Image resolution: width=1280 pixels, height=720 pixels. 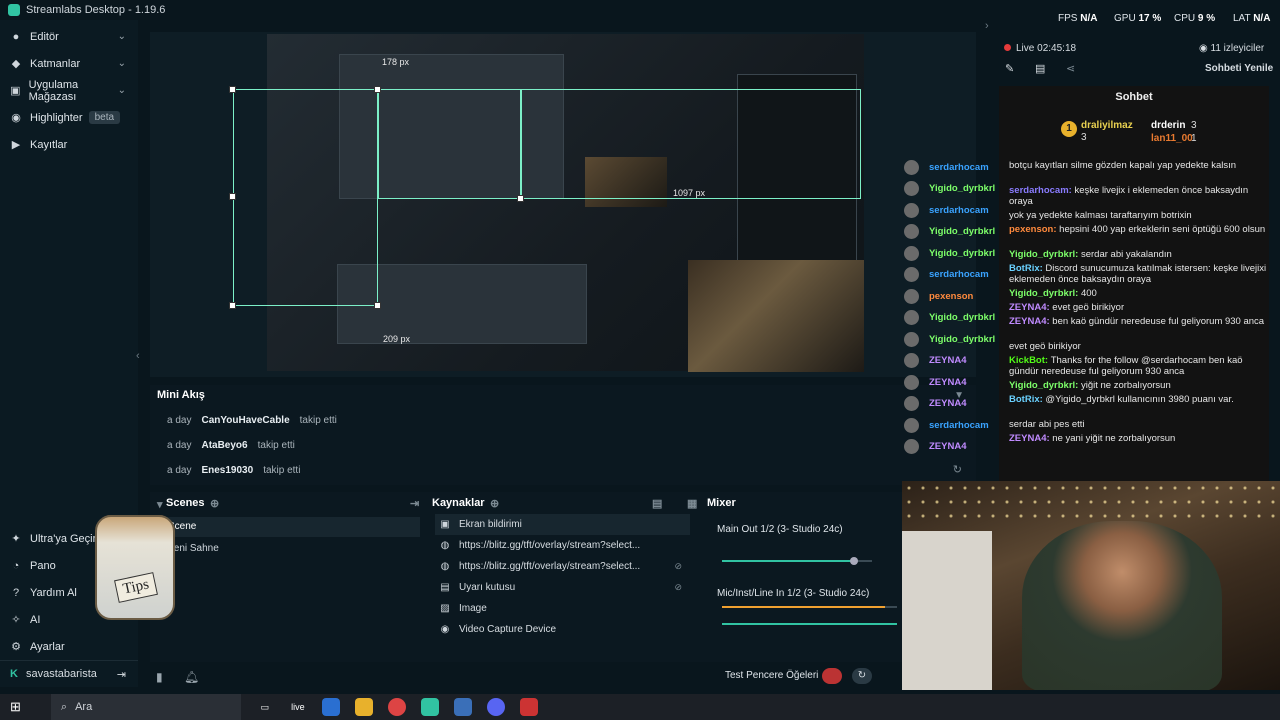 I want to click on logout-icon: ⇥, so click(x=121, y=674).